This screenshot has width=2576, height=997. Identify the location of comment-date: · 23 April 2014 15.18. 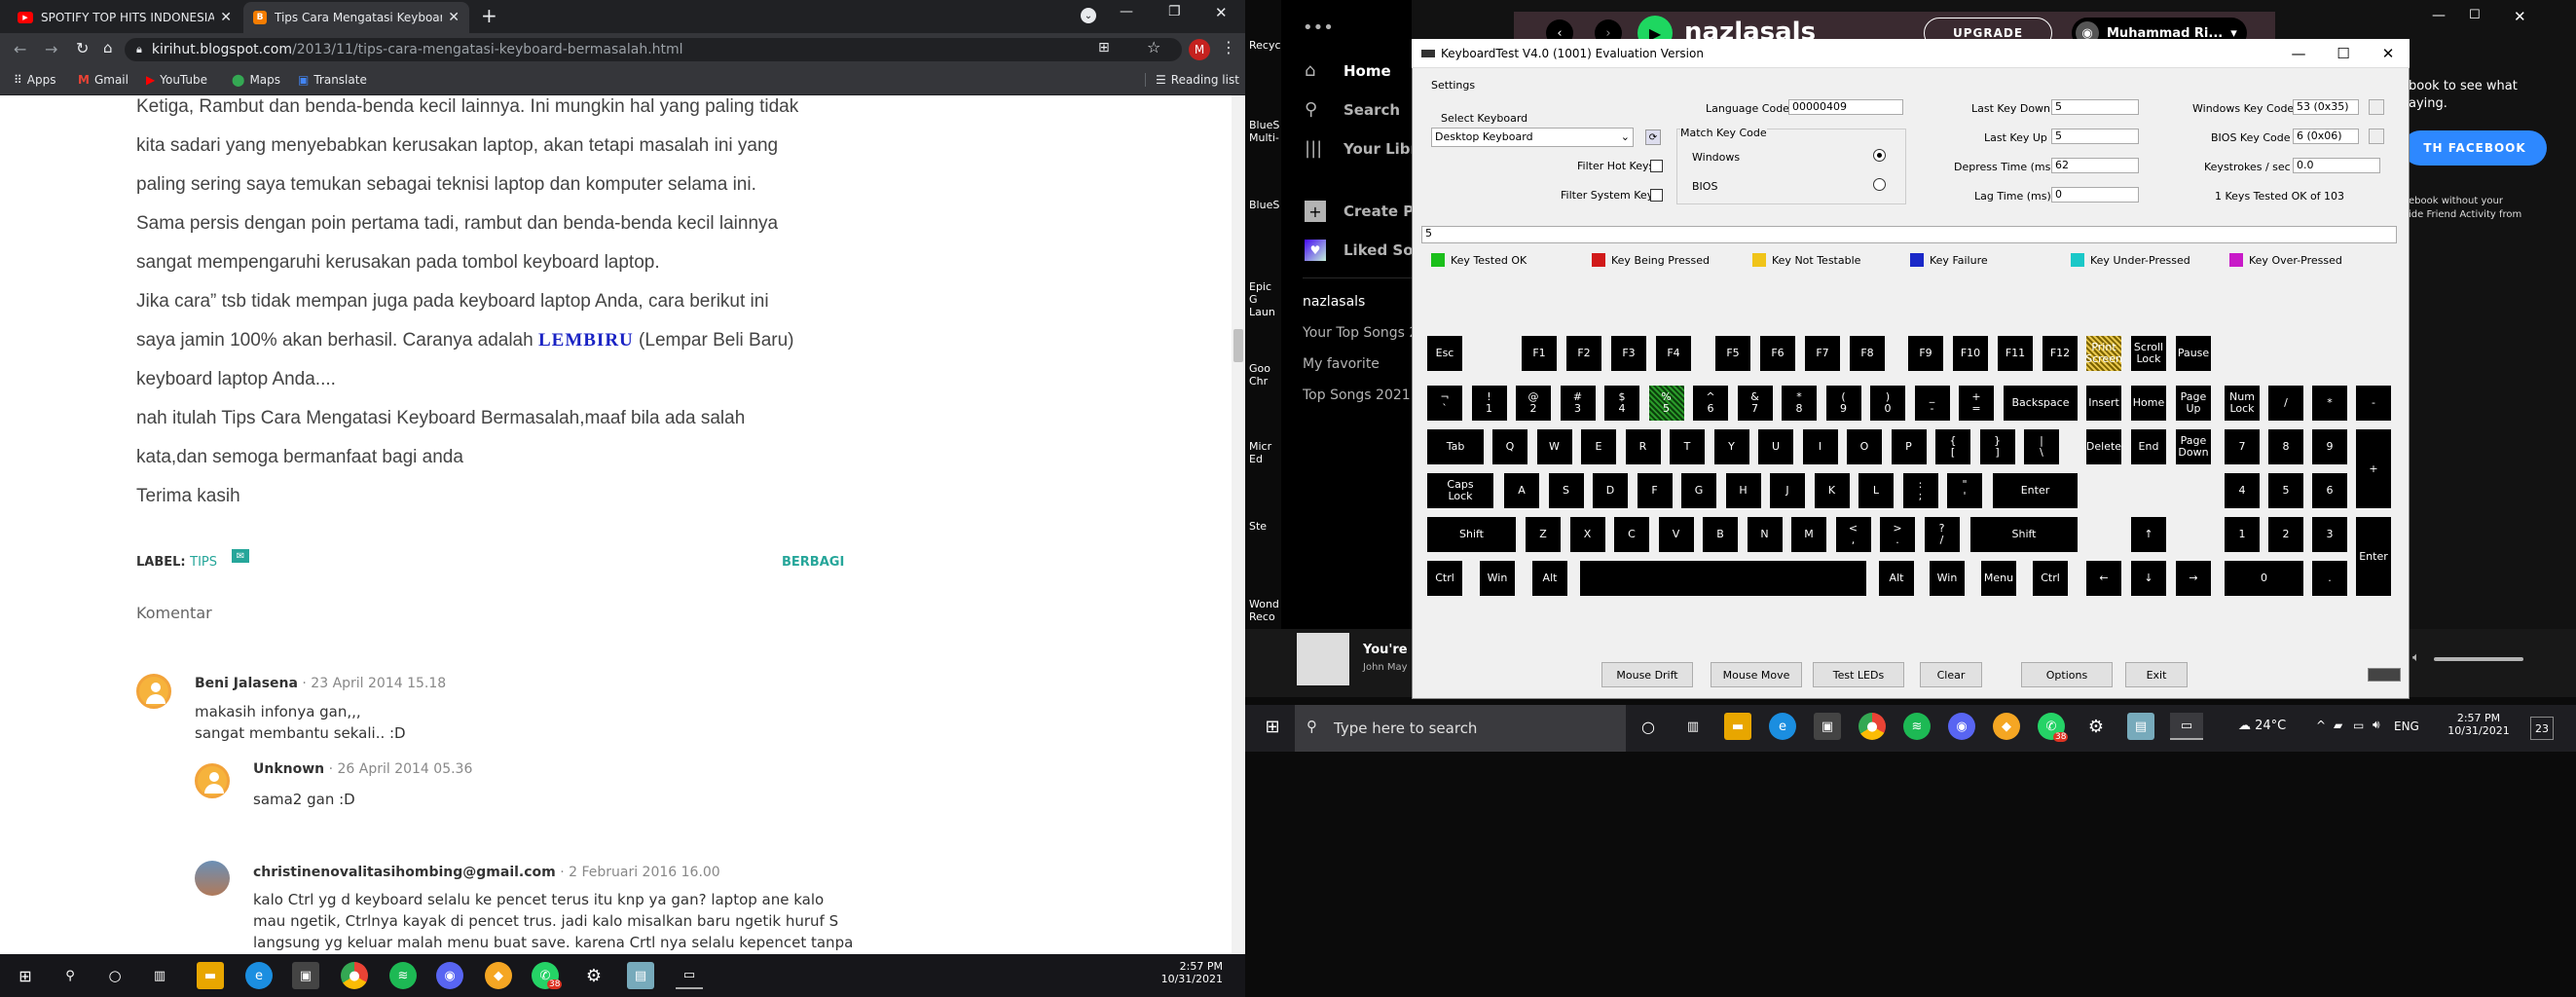
(372, 683).